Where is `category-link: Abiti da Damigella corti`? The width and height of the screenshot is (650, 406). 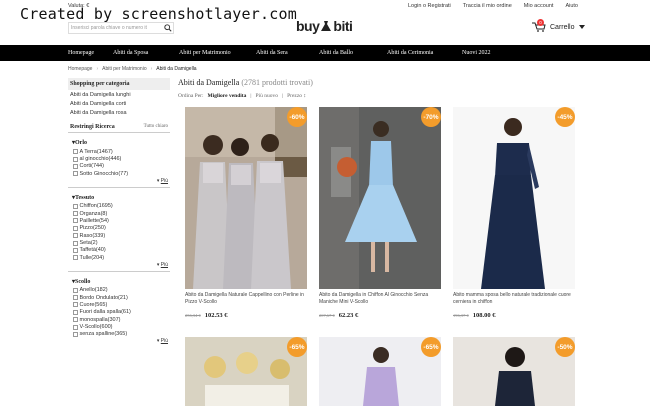
category-link: Abiti da Damigella corti is located at coordinates (119, 103).